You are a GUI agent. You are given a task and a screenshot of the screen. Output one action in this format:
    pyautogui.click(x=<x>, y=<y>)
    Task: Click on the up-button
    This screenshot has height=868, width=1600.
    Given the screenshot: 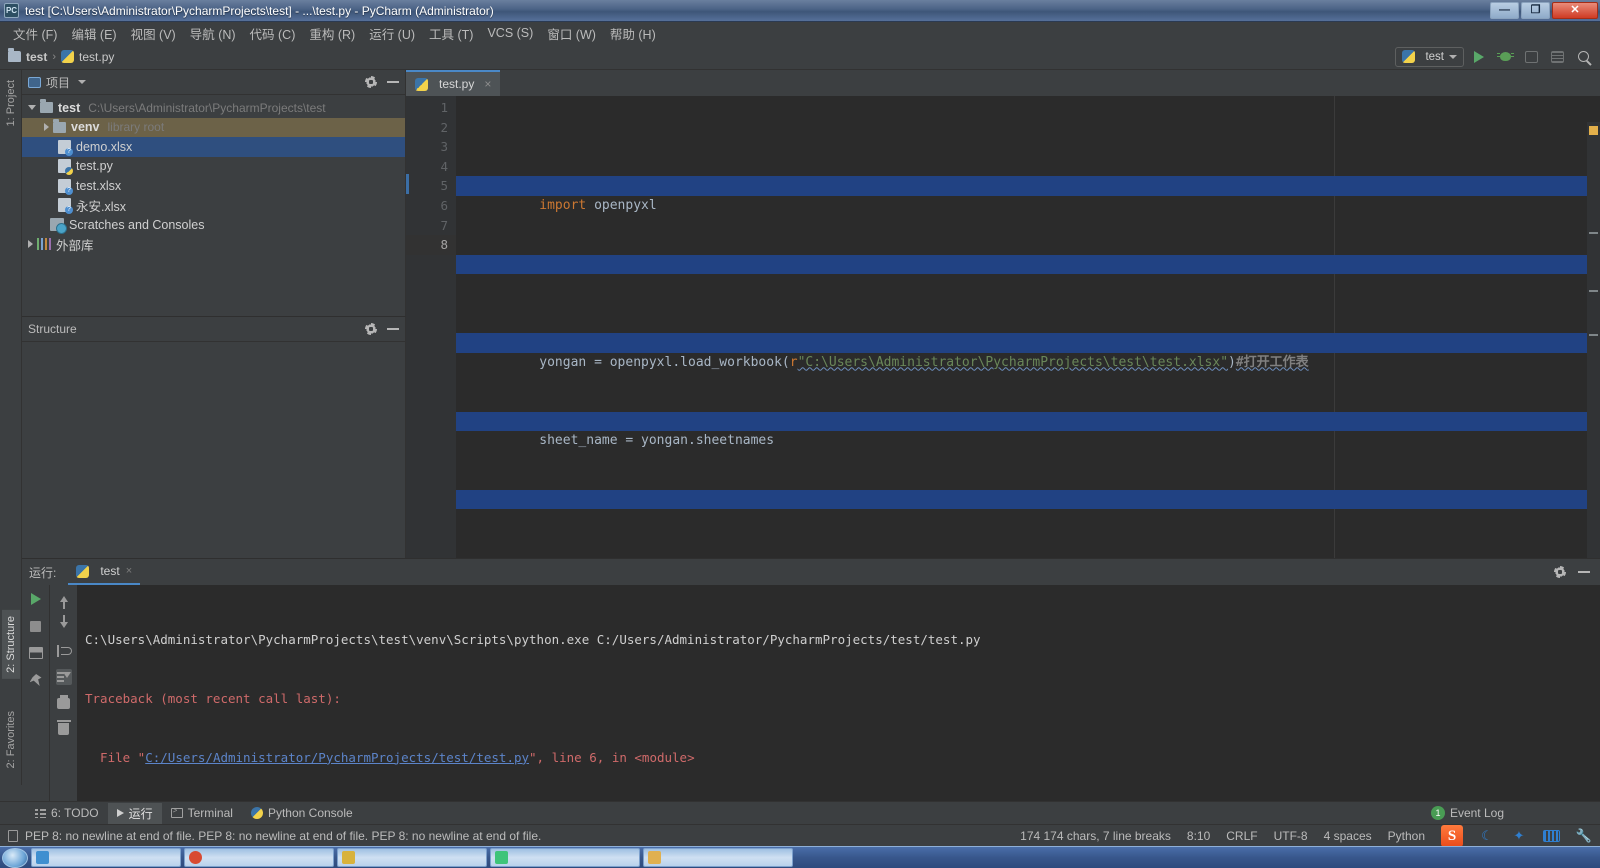 What is the action you would take?
    pyautogui.click(x=64, y=600)
    